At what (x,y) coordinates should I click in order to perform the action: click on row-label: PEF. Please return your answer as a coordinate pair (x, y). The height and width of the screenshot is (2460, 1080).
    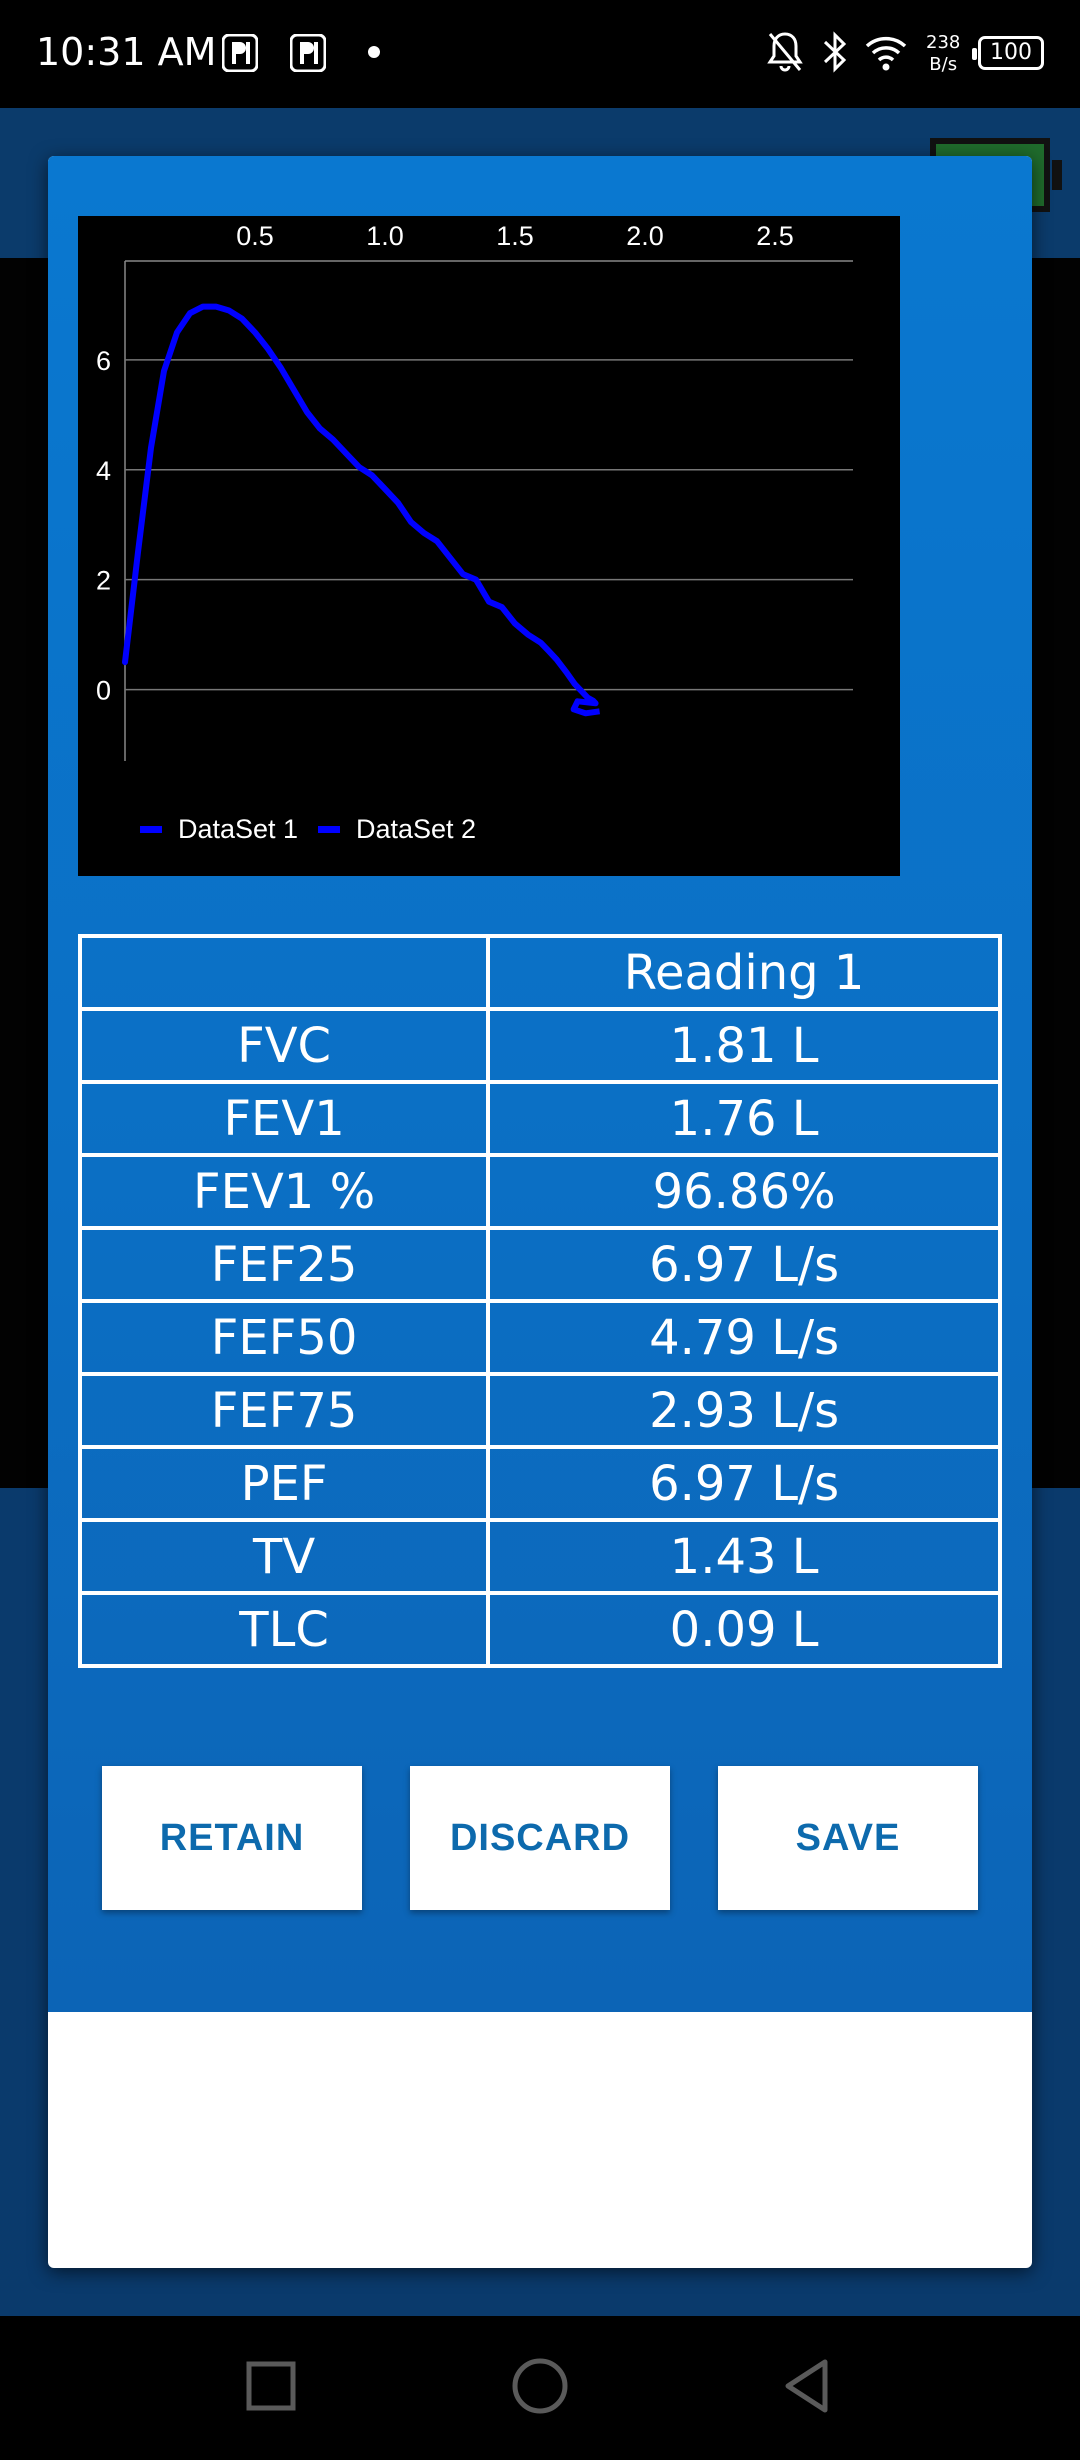
    Looking at the image, I should click on (284, 1483).